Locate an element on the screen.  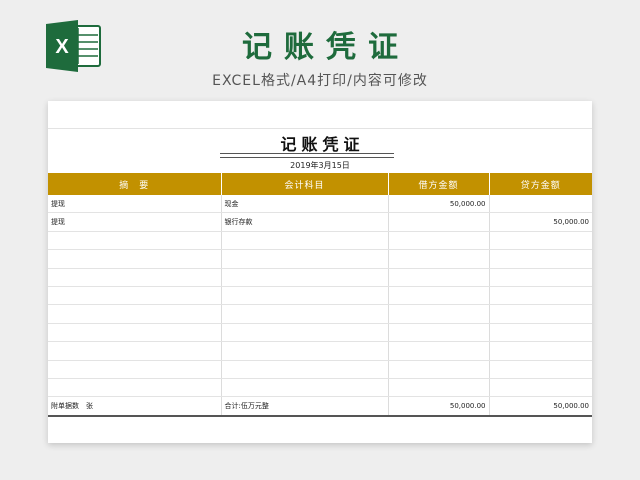
table-row: 提现 现金 50,000.00 is located at coordinates (320, 204).